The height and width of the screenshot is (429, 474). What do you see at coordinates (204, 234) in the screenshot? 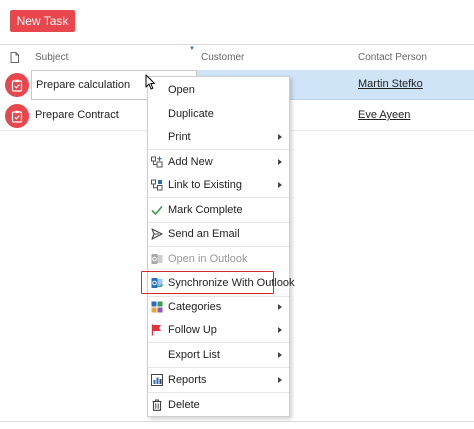
I see `menu-item-label: Send an Email` at bounding box center [204, 234].